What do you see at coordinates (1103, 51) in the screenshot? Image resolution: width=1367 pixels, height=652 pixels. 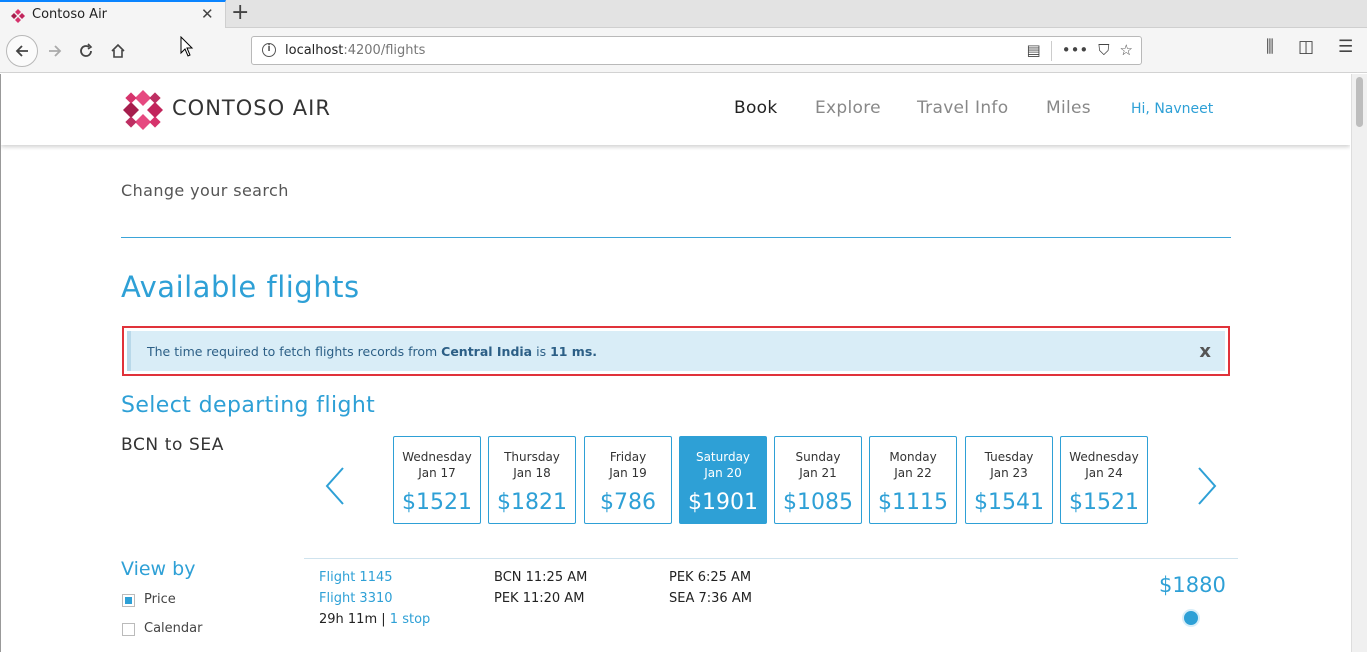 I see `pocket-icon: ⛉` at bounding box center [1103, 51].